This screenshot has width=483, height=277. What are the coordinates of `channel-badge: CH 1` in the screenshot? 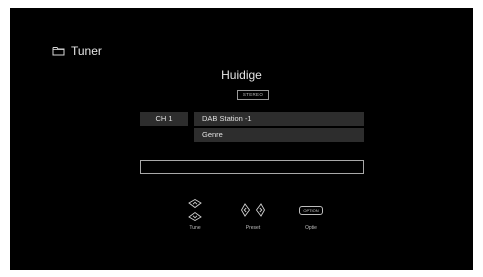 It's located at (164, 119).